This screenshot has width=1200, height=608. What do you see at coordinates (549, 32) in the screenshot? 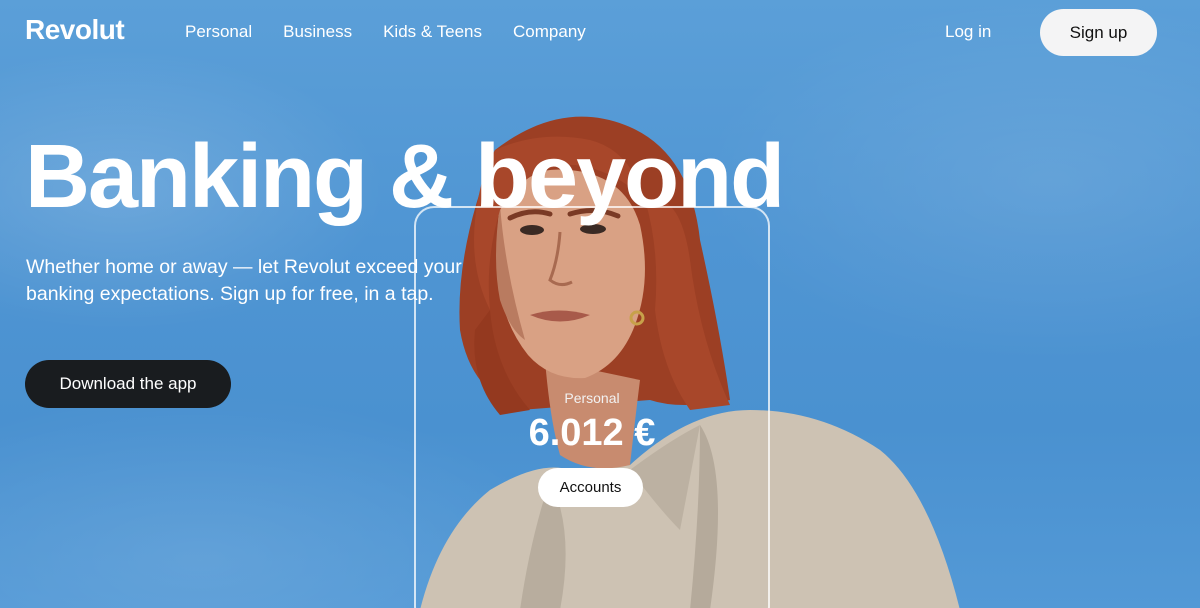
I see `nav-link-company: Company` at bounding box center [549, 32].